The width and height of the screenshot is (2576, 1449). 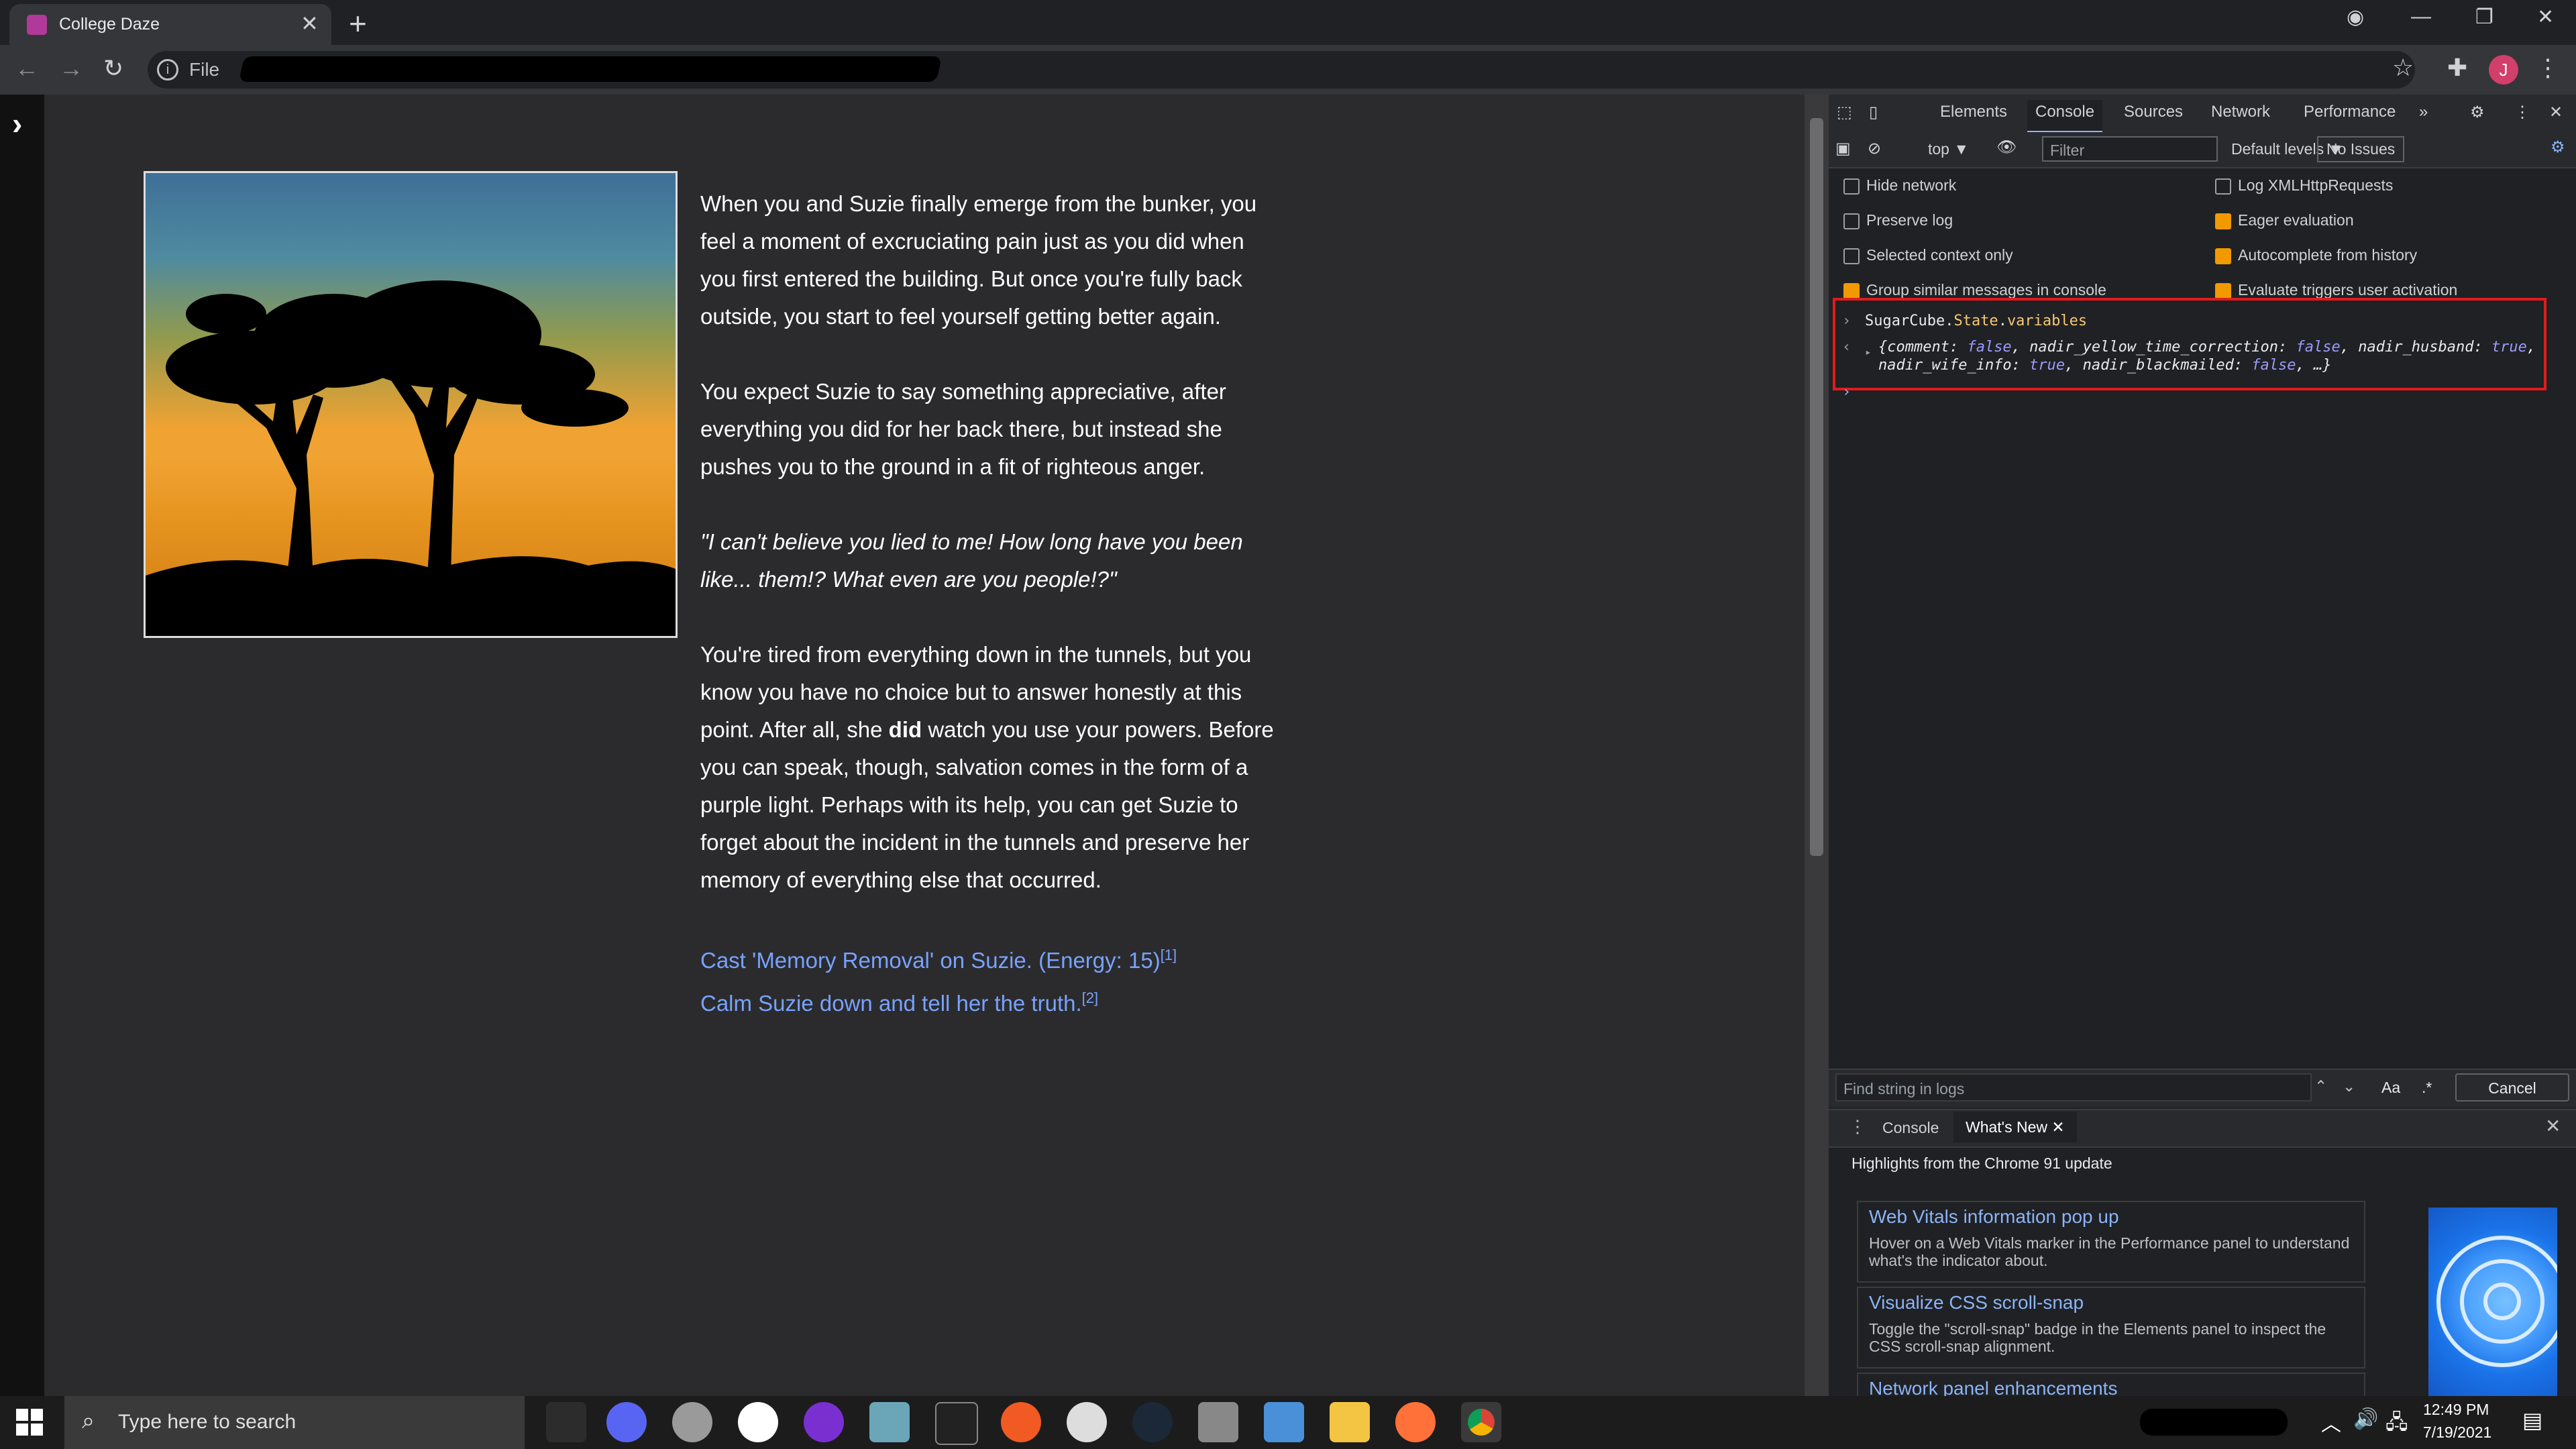 What do you see at coordinates (2111, 1386) in the screenshot?
I see `whats-new-card: Network panel enhancements` at bounding box center [2111, 1386].